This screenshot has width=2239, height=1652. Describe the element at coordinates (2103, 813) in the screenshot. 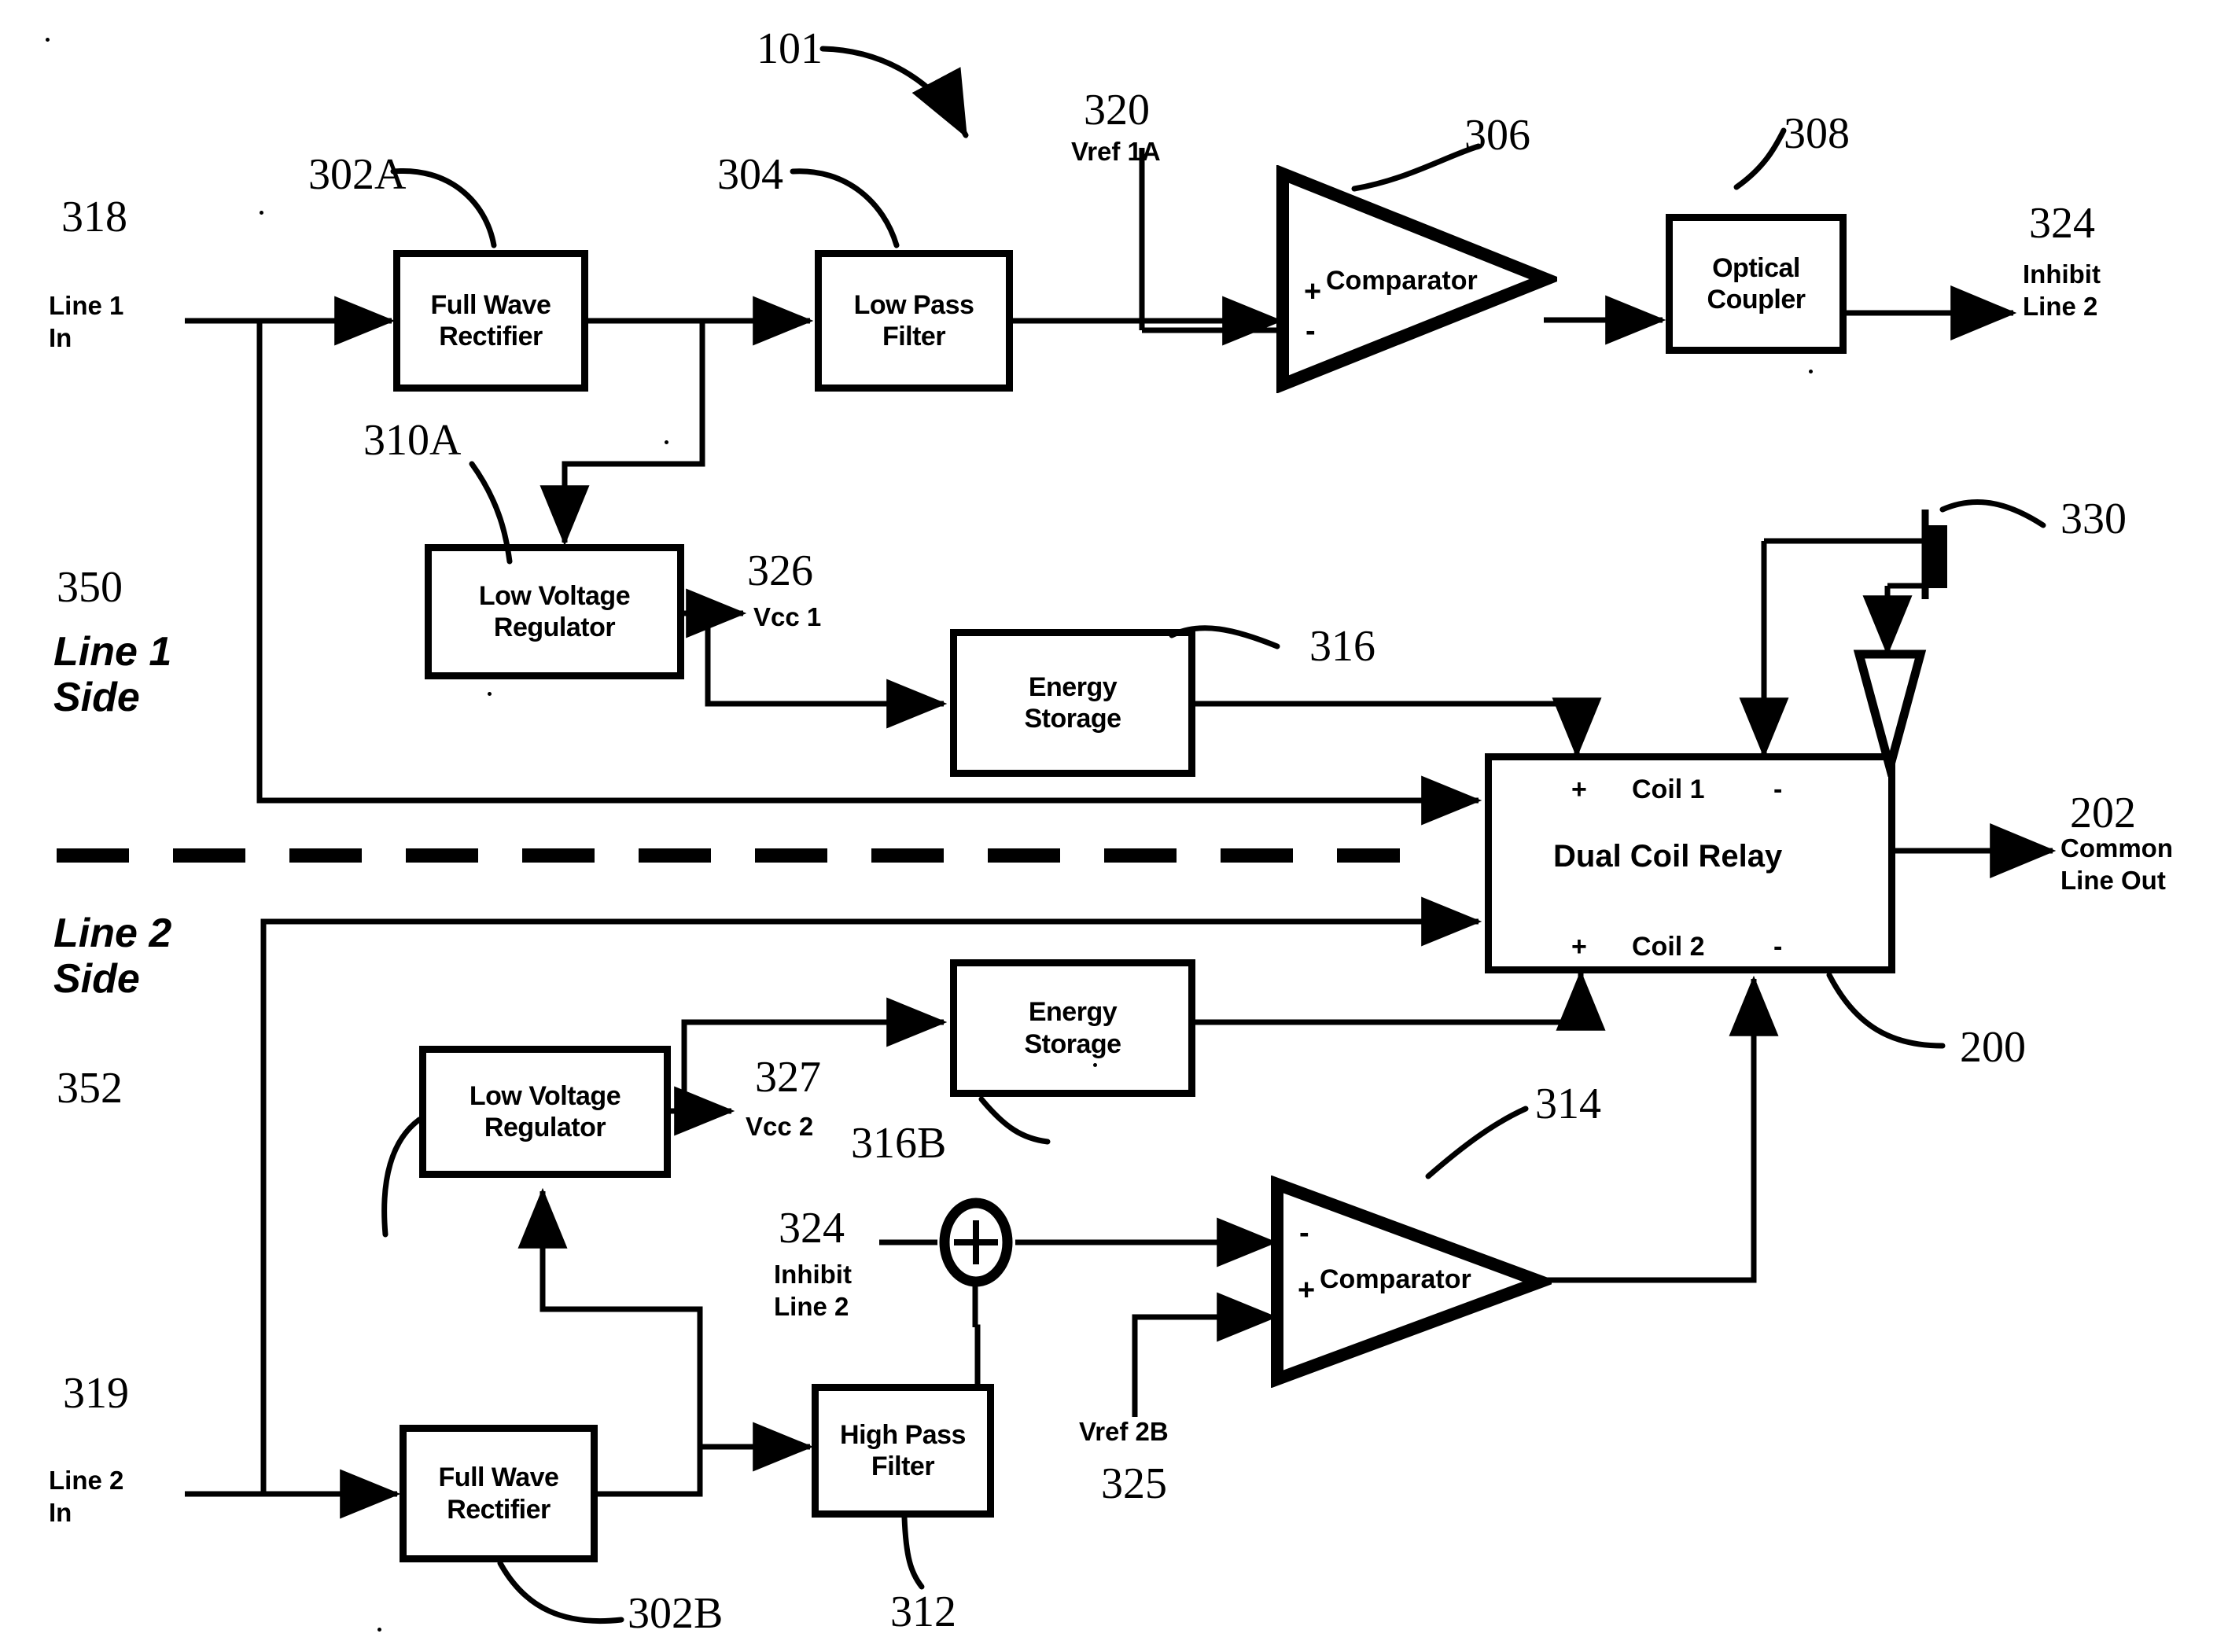

I see `ref-202: 202` at that location.